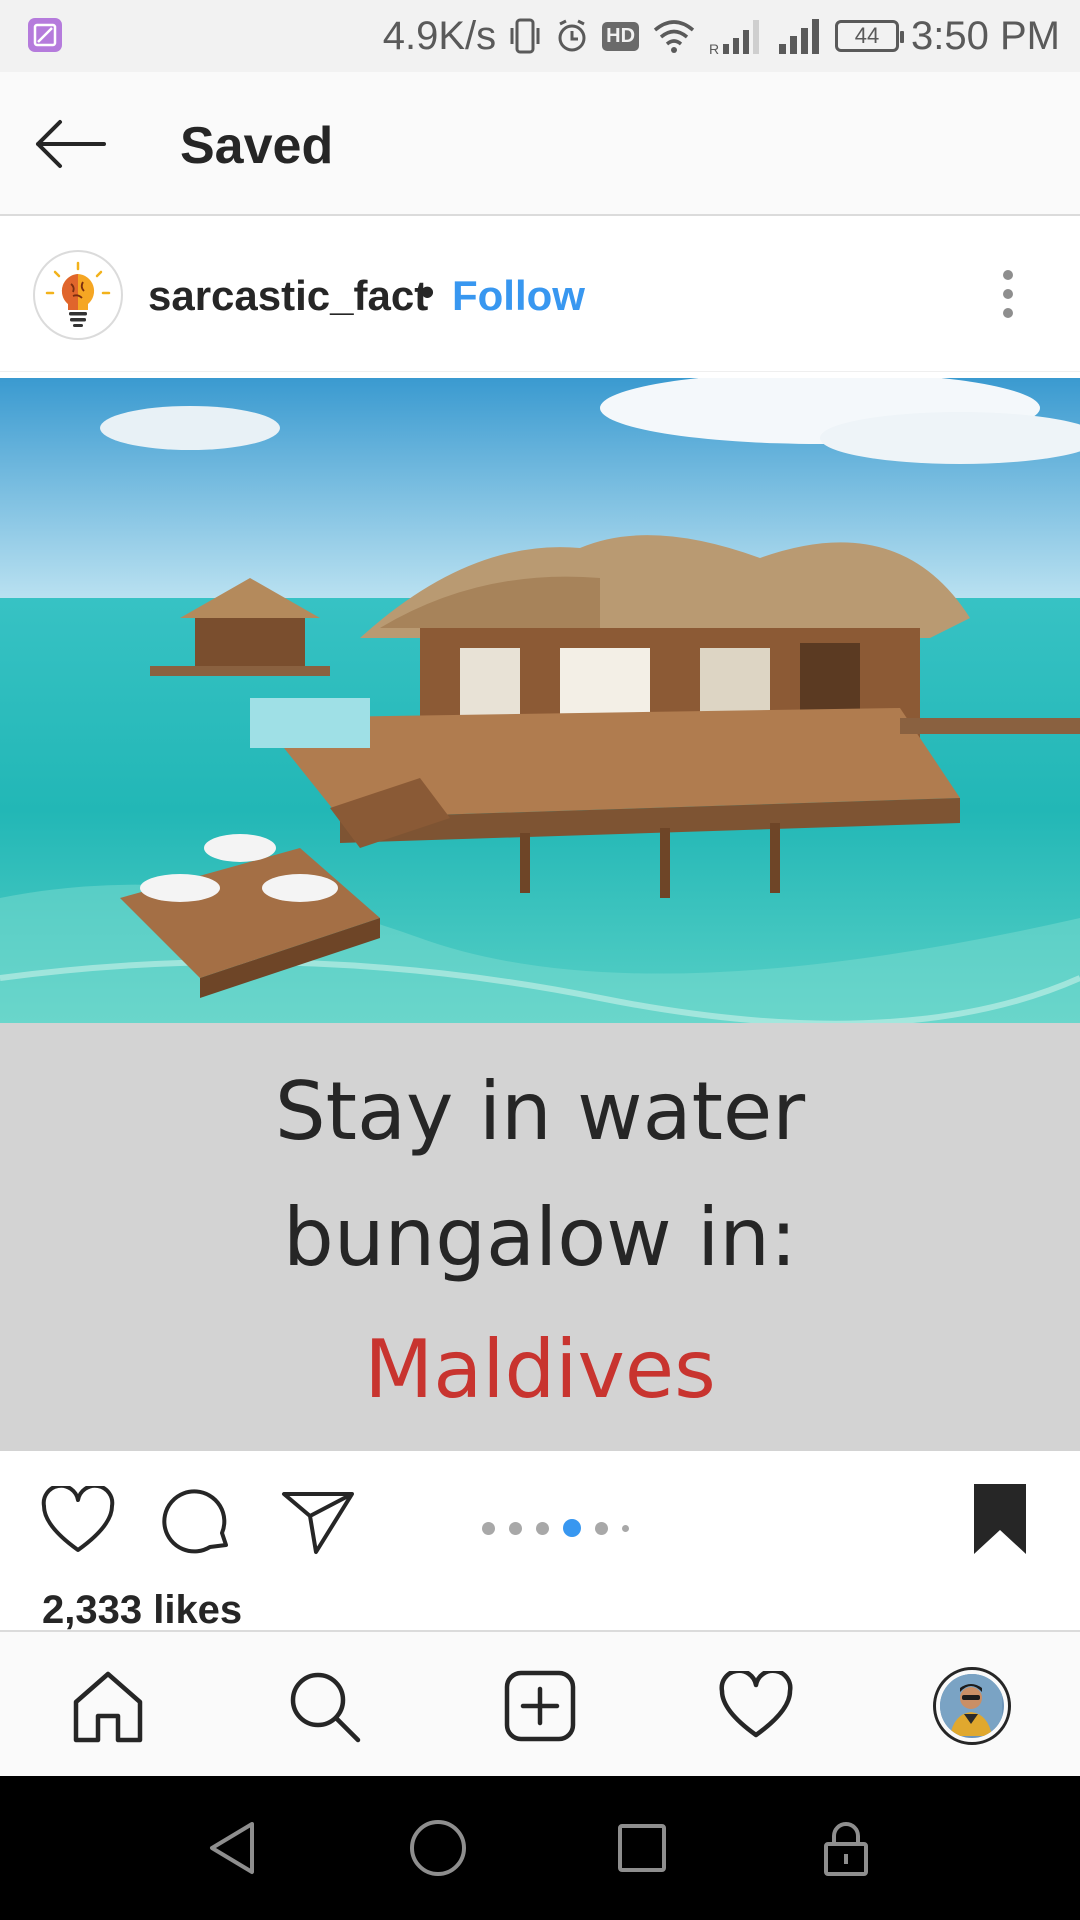  I want to click on heart-icon, so click(78, 1519).